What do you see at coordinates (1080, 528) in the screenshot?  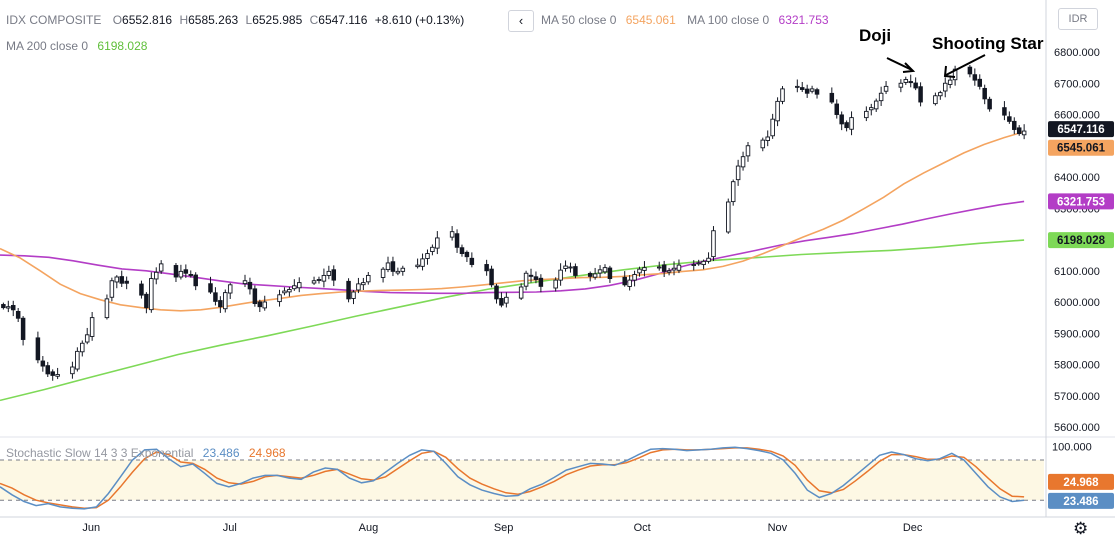 I see `gear-icon: ⚙` at bounding box center [1080, 528].